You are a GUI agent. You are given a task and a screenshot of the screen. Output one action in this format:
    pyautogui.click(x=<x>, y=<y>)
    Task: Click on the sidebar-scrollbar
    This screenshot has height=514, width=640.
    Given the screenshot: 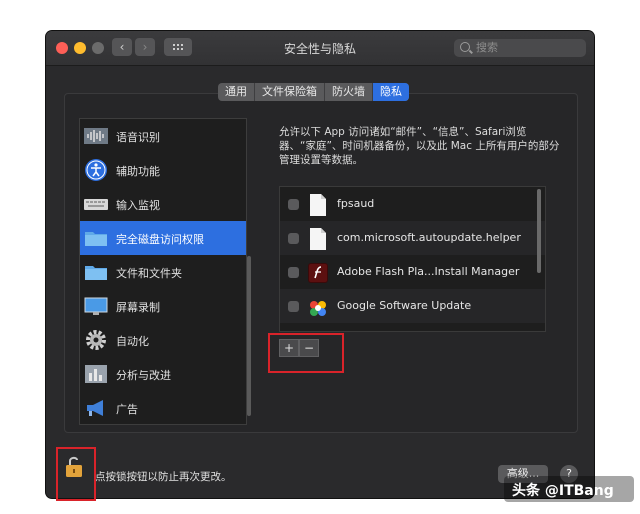 What is the action you would take?
    pyautogui.click(x=249, y=336)
    